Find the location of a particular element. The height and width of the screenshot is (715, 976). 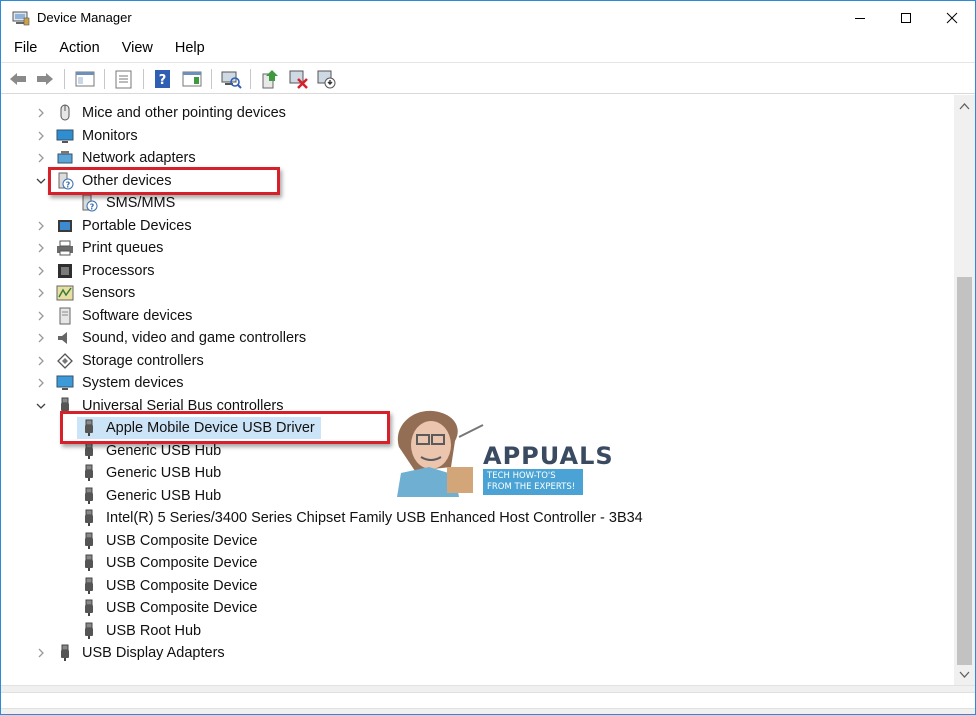

uninstall-device-icon is located at coordinates (298, 79).